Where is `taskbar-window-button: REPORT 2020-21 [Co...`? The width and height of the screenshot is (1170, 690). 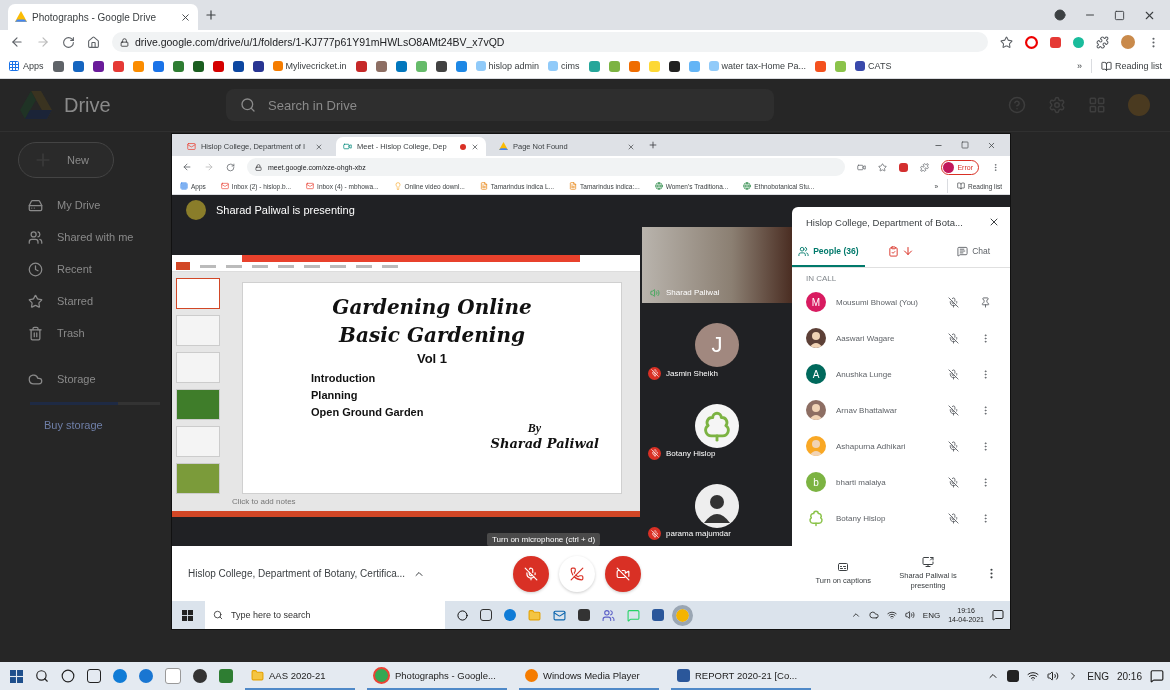 taskbar-window-button: REPORT 2020-21 [Co... is located at coordinates (741, 676).